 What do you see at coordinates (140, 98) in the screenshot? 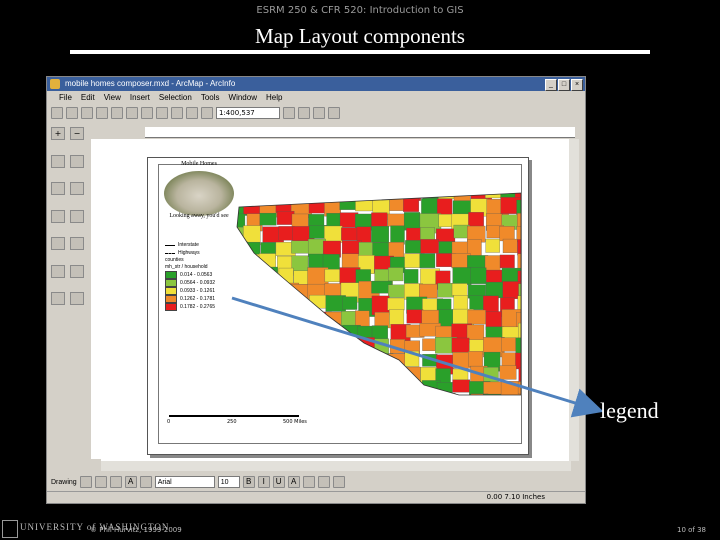
I see `menu-insert: Insert` at bounding box center [140, 98].